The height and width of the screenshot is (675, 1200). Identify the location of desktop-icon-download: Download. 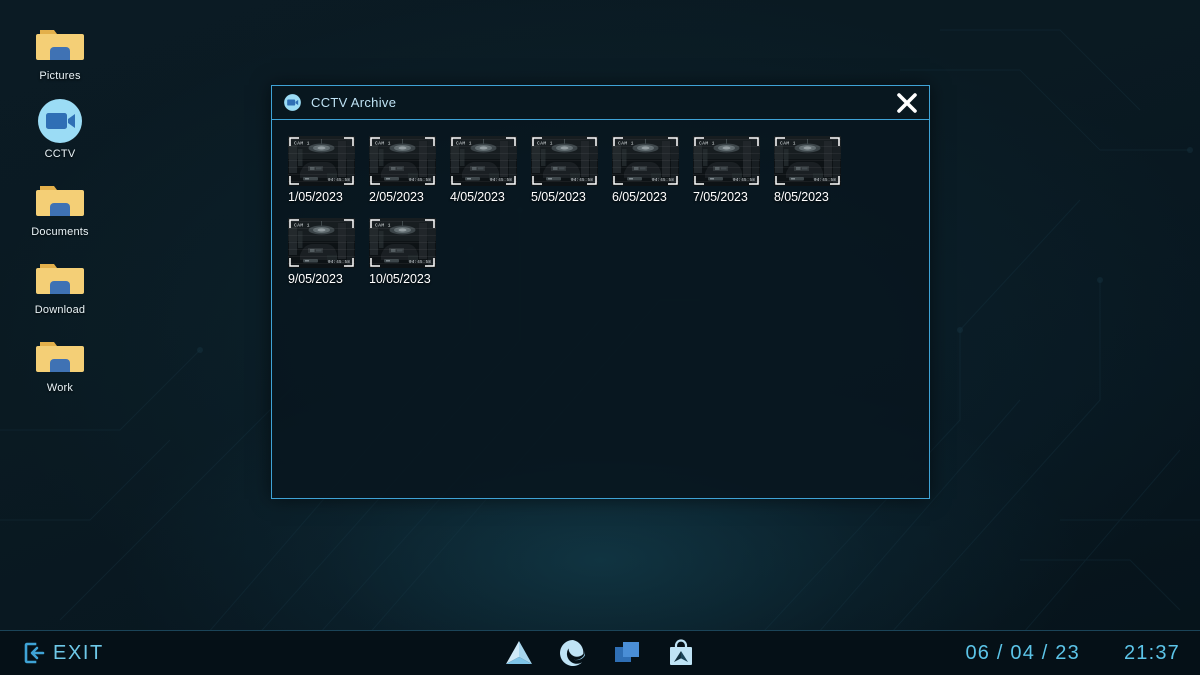
(60, 291).